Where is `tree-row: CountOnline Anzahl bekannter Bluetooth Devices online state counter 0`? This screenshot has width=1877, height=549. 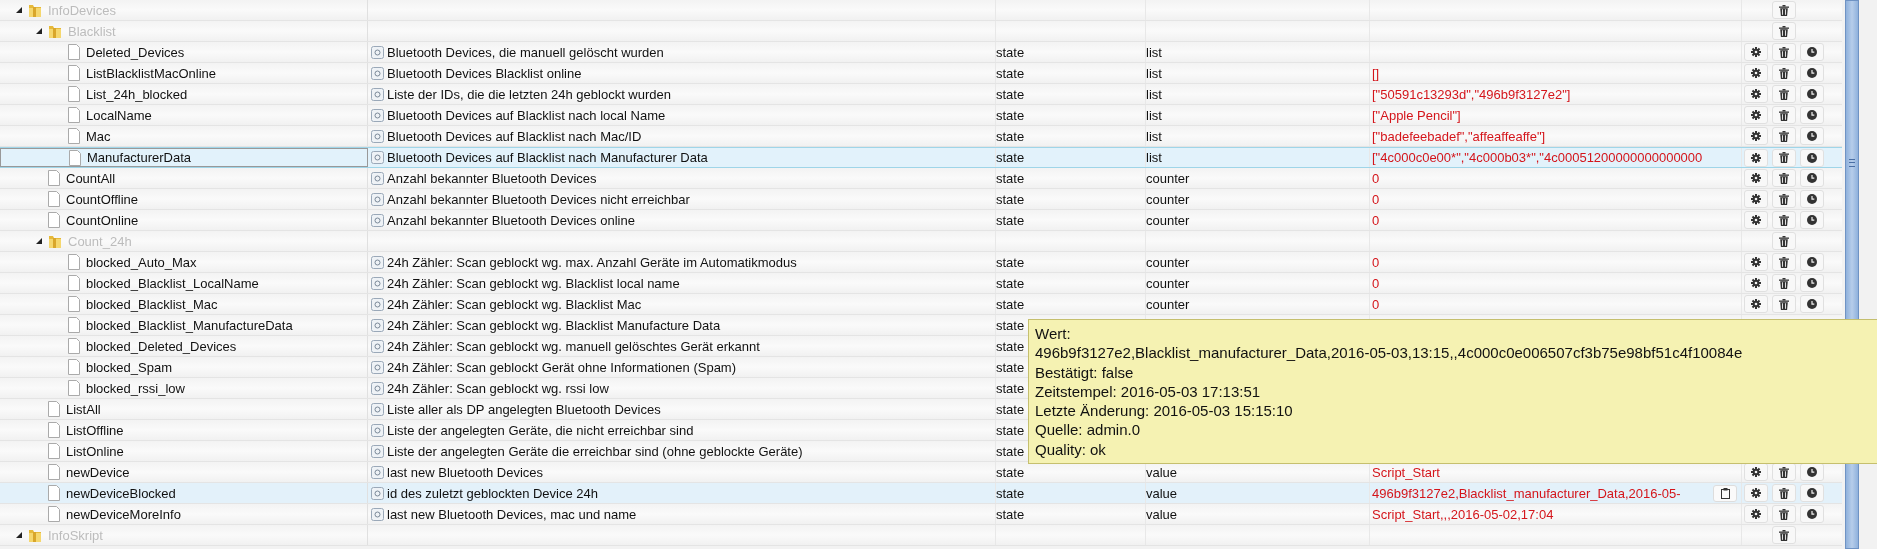
tree-row: CountOnline Anzahl bekannter Bluetooth Devices online state counter 0 is located at coordinates (921, 220).